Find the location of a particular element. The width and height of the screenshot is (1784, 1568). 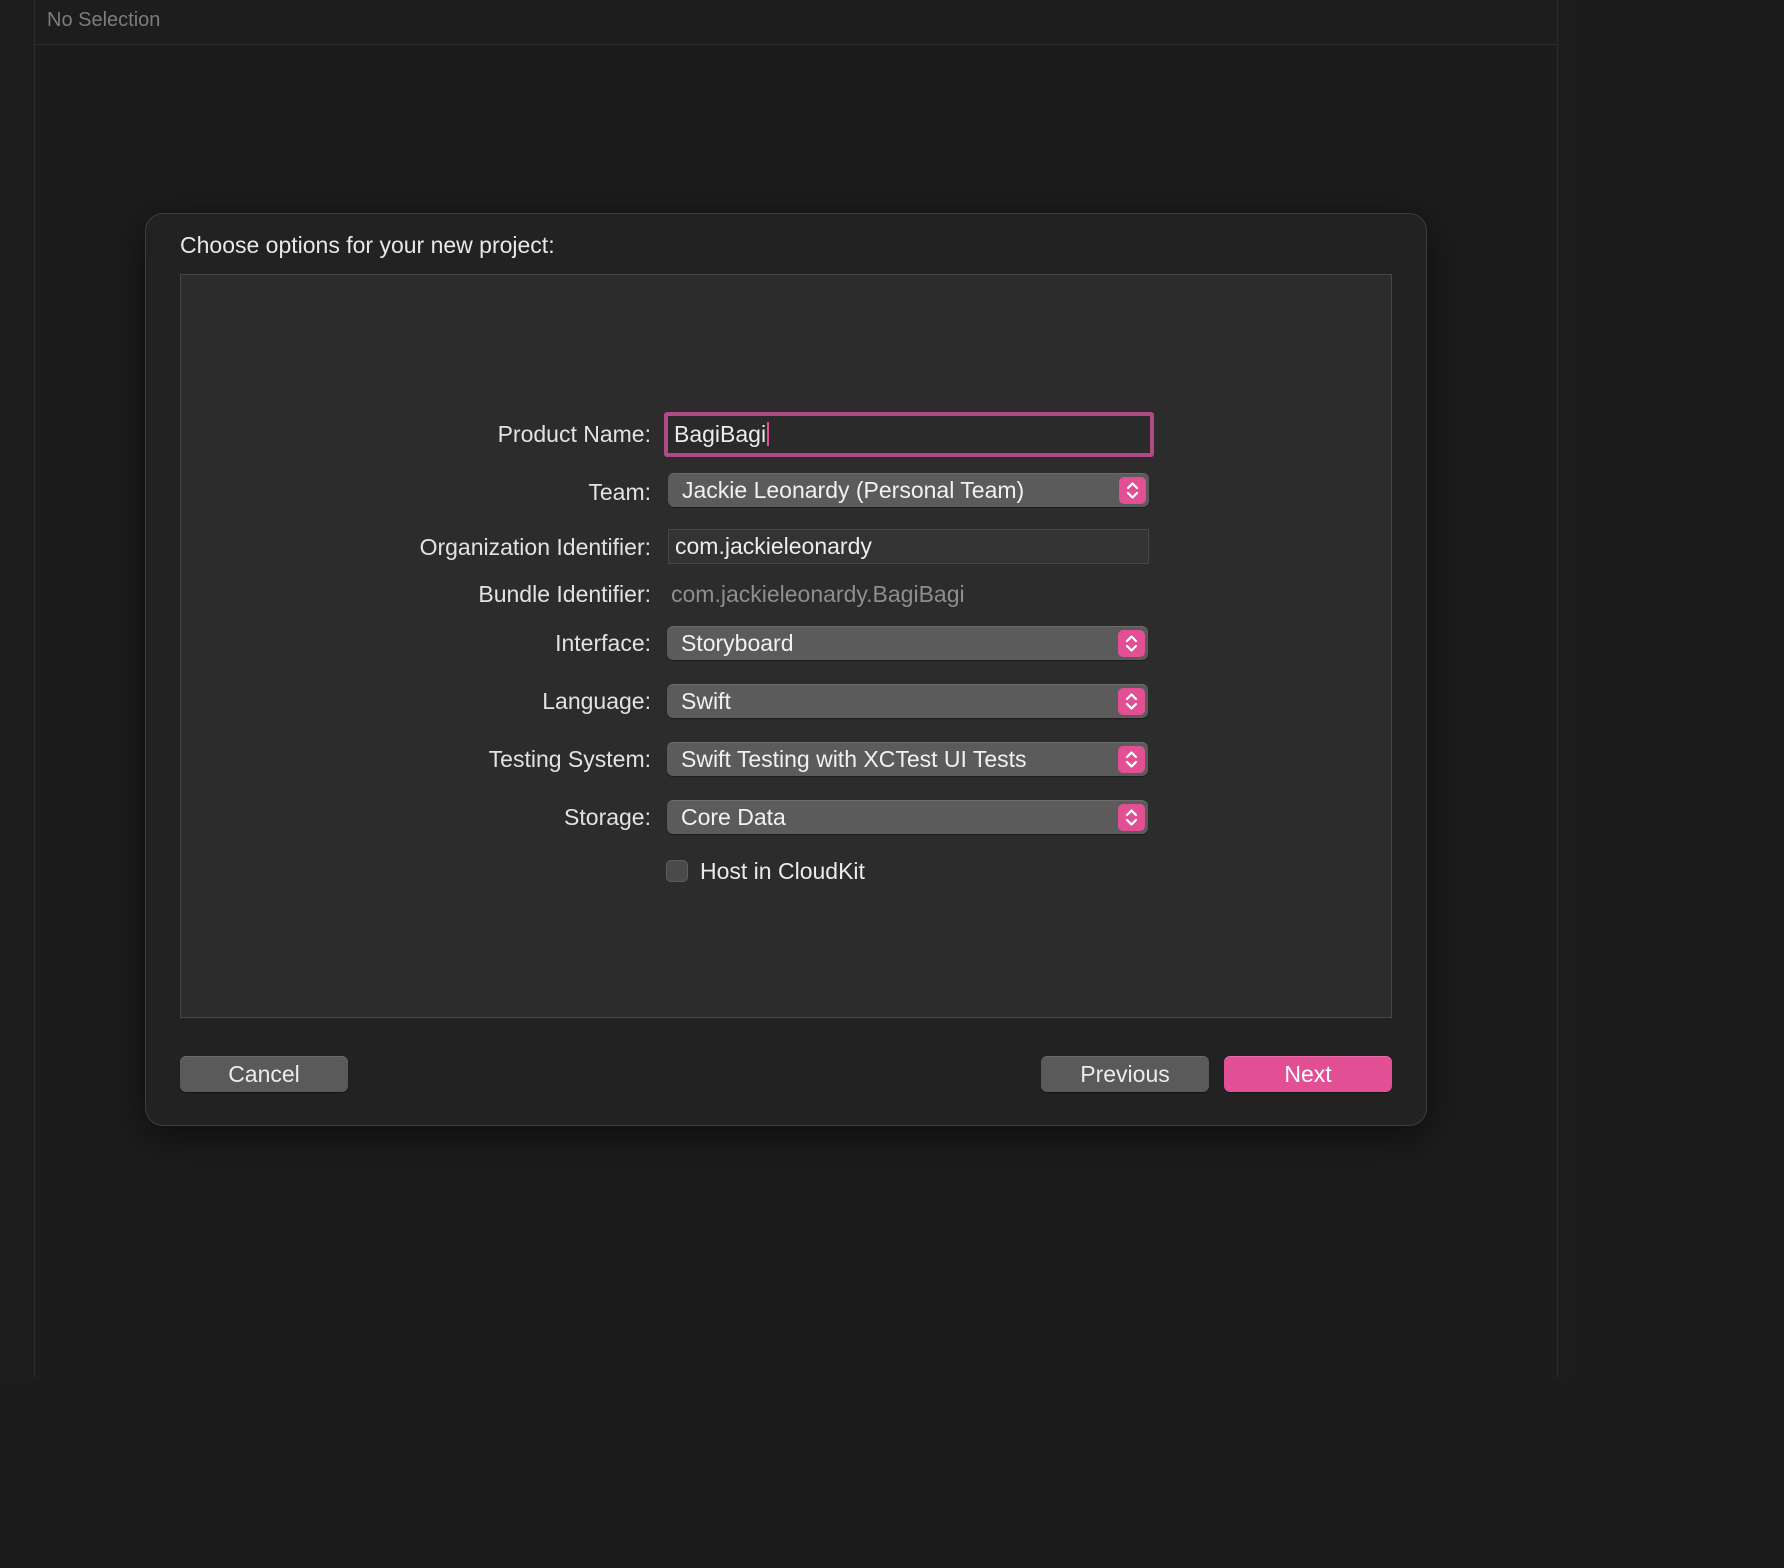

testing-system-popup-value: Swift Testing with XCTest UI Tests is located at coordinates (854, 759).